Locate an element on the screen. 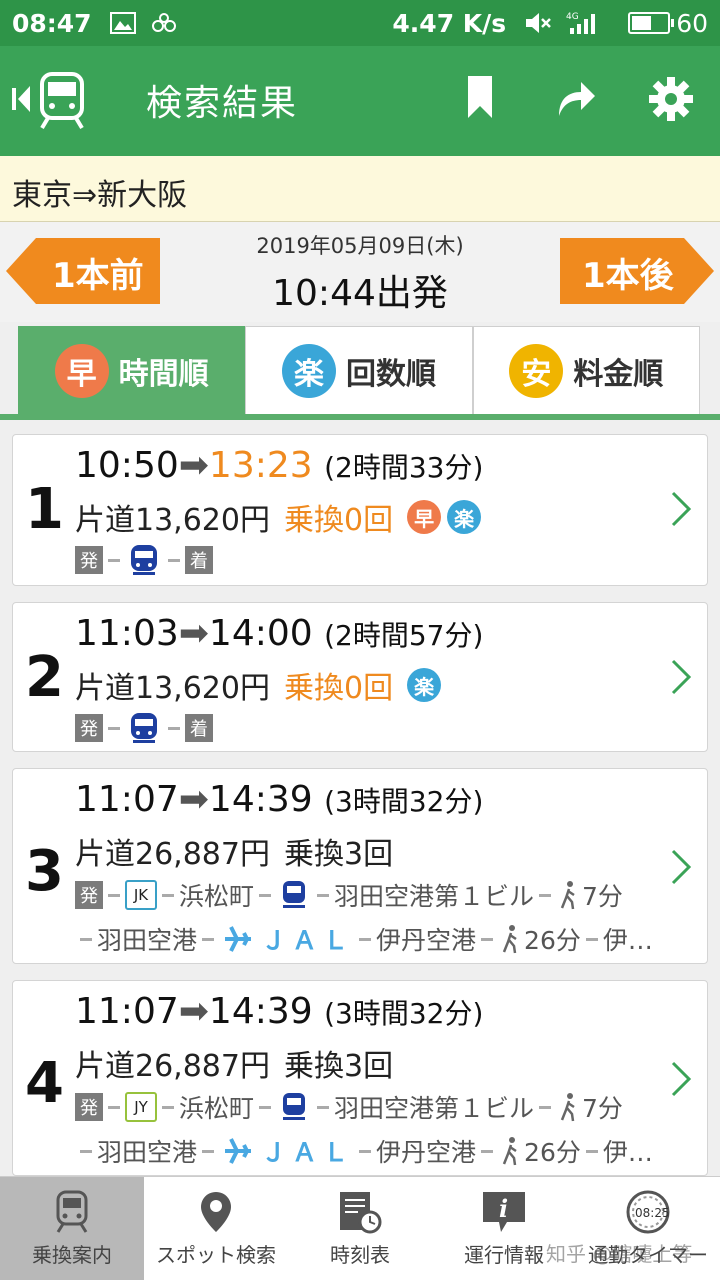  share-button is located at coordinates (575, 100).